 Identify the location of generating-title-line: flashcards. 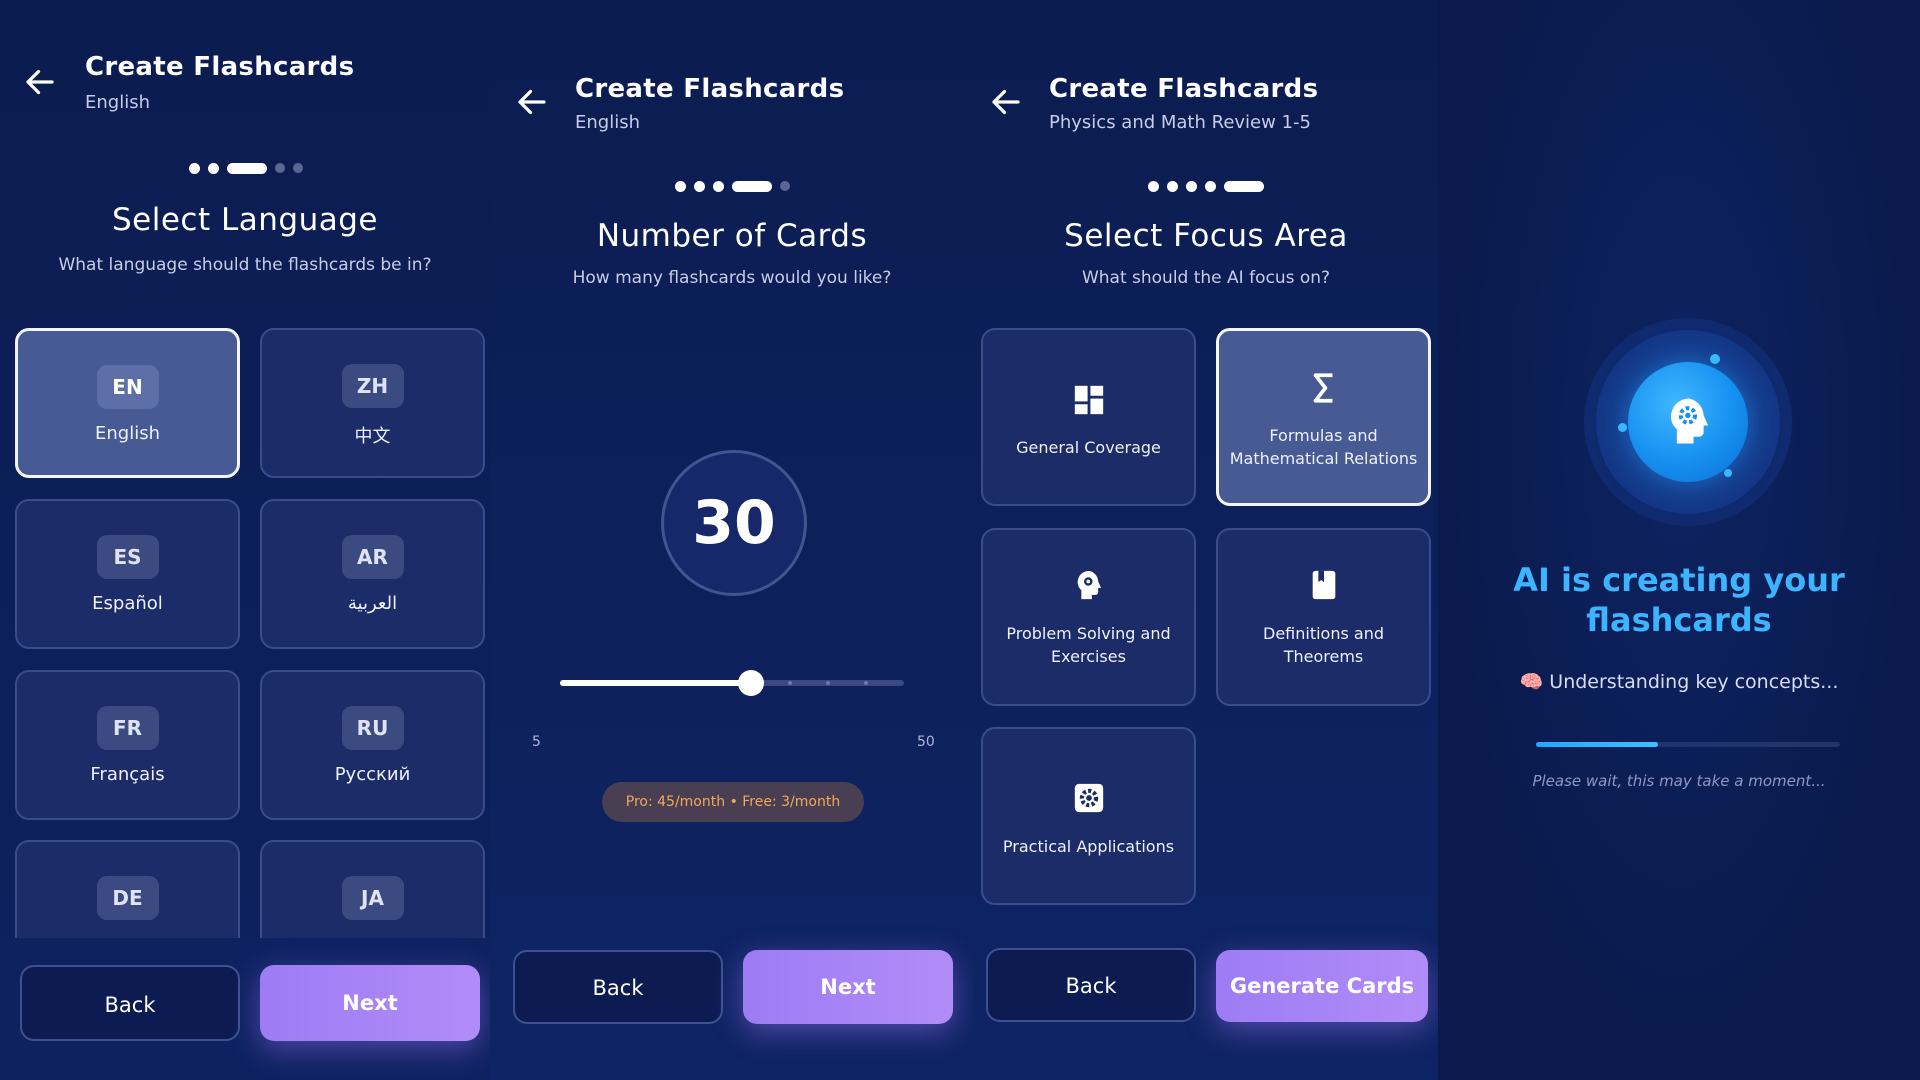
(1679, 620).